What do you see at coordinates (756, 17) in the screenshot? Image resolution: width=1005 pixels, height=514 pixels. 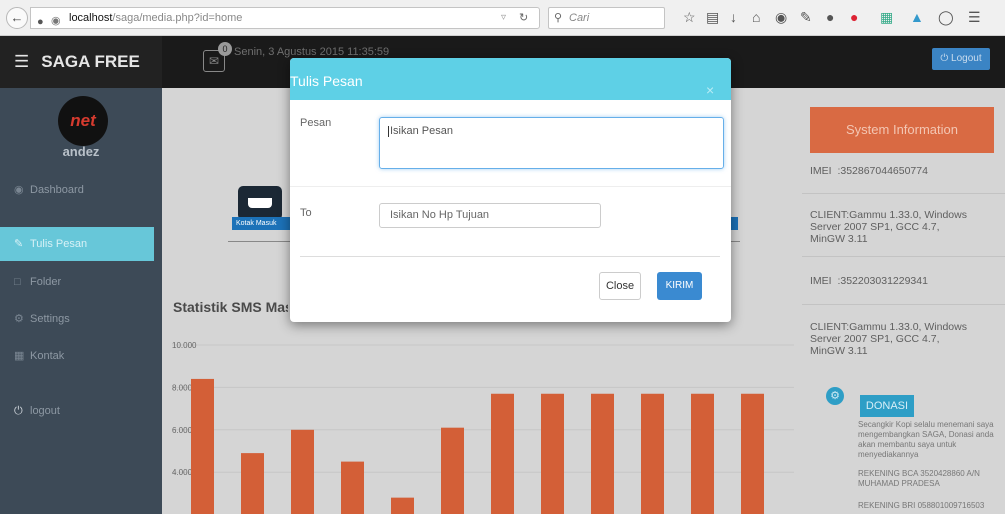 I see `home-icon: ⌂` at bounding box center [756, 17].